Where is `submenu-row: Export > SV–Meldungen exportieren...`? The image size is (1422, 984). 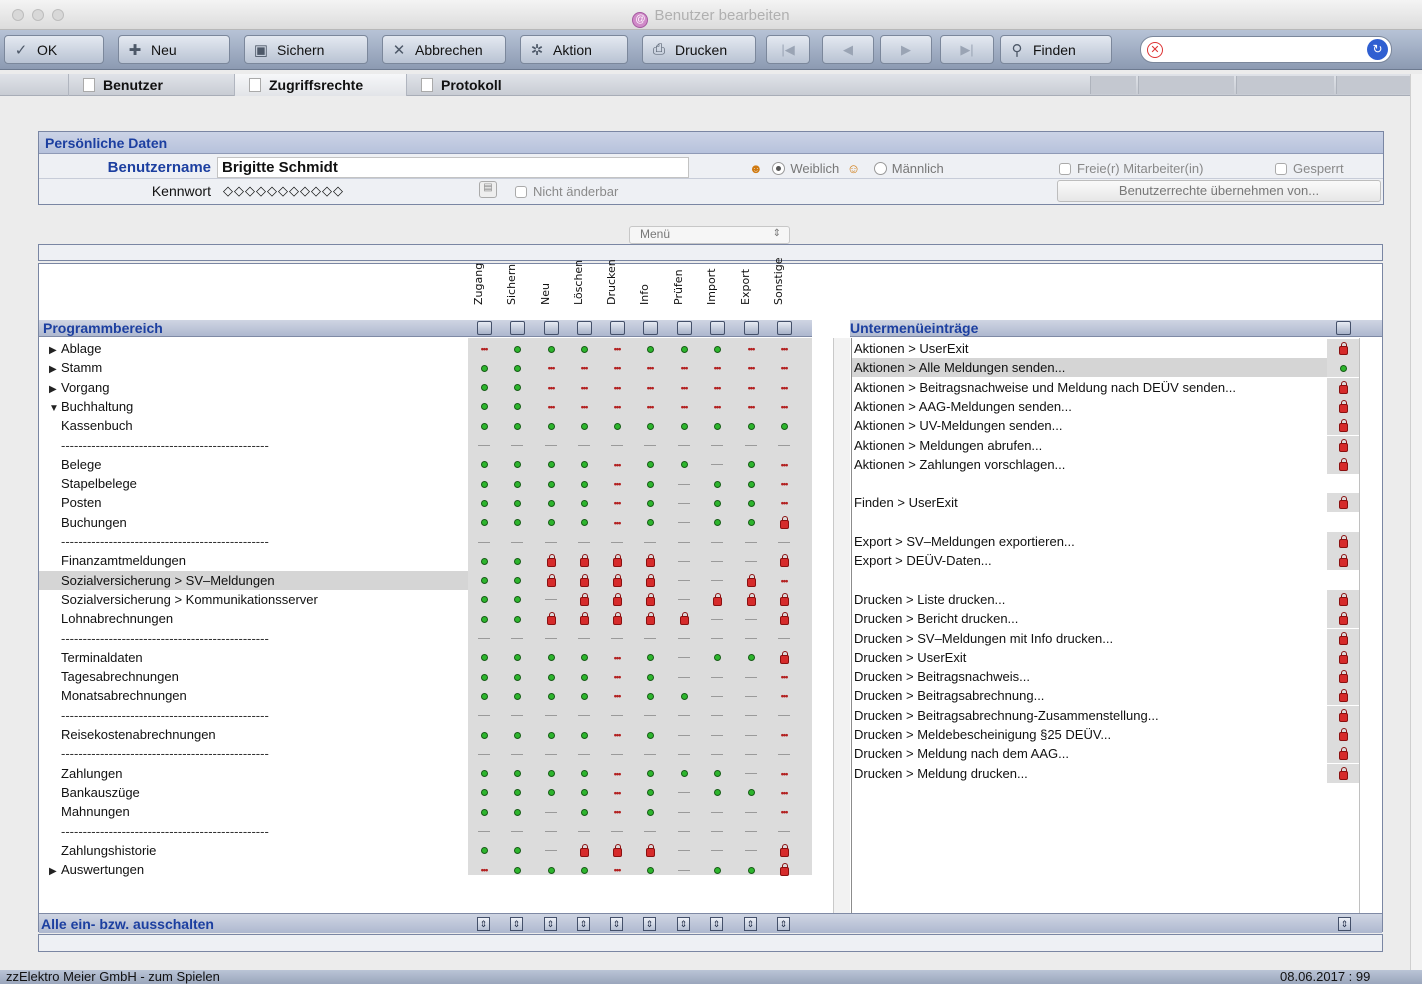 submenu-row: Export > SV–Meldungen exportieren... is located at coordinates (1105, 541).